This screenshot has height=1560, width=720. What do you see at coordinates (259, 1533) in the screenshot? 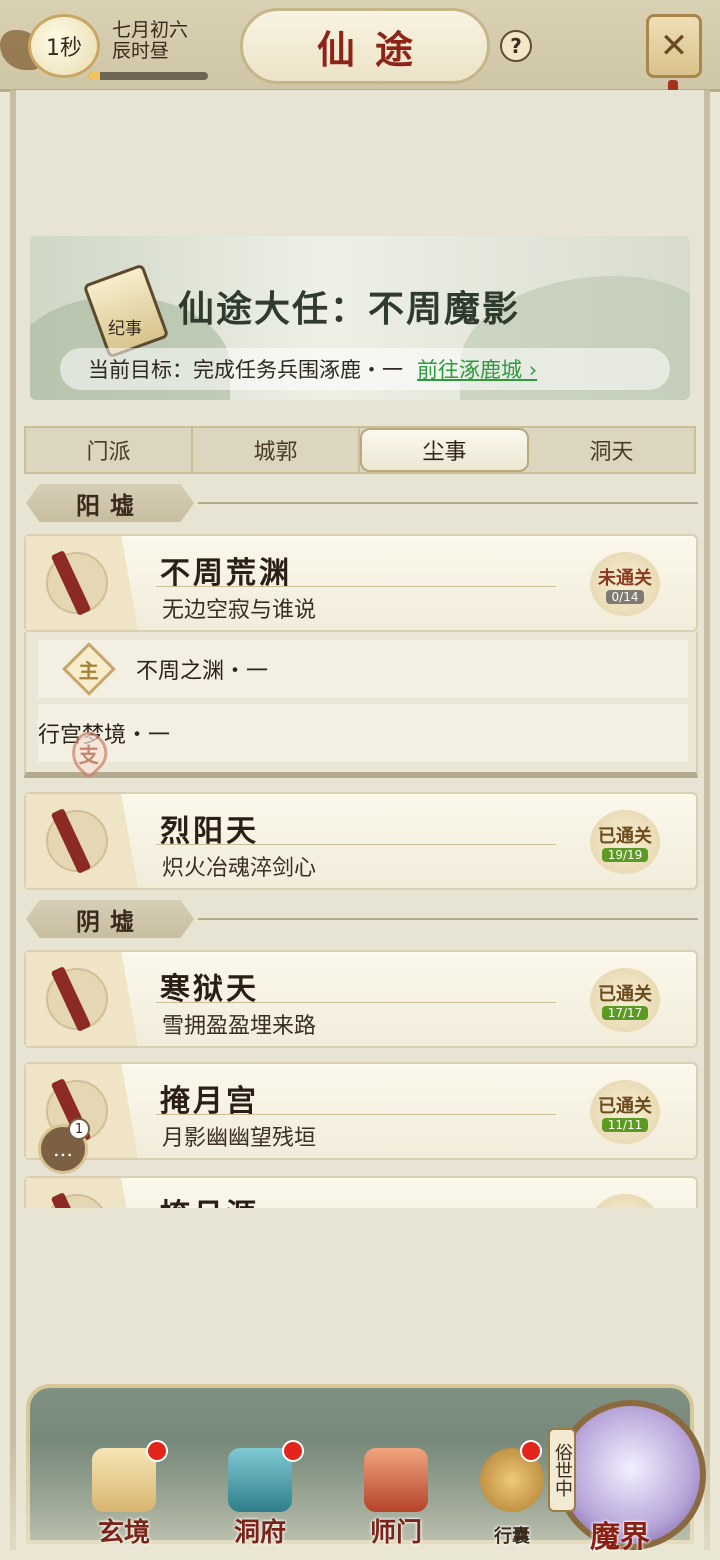
I see `nav-label: 洞府` at bounding box center [259, 1533].